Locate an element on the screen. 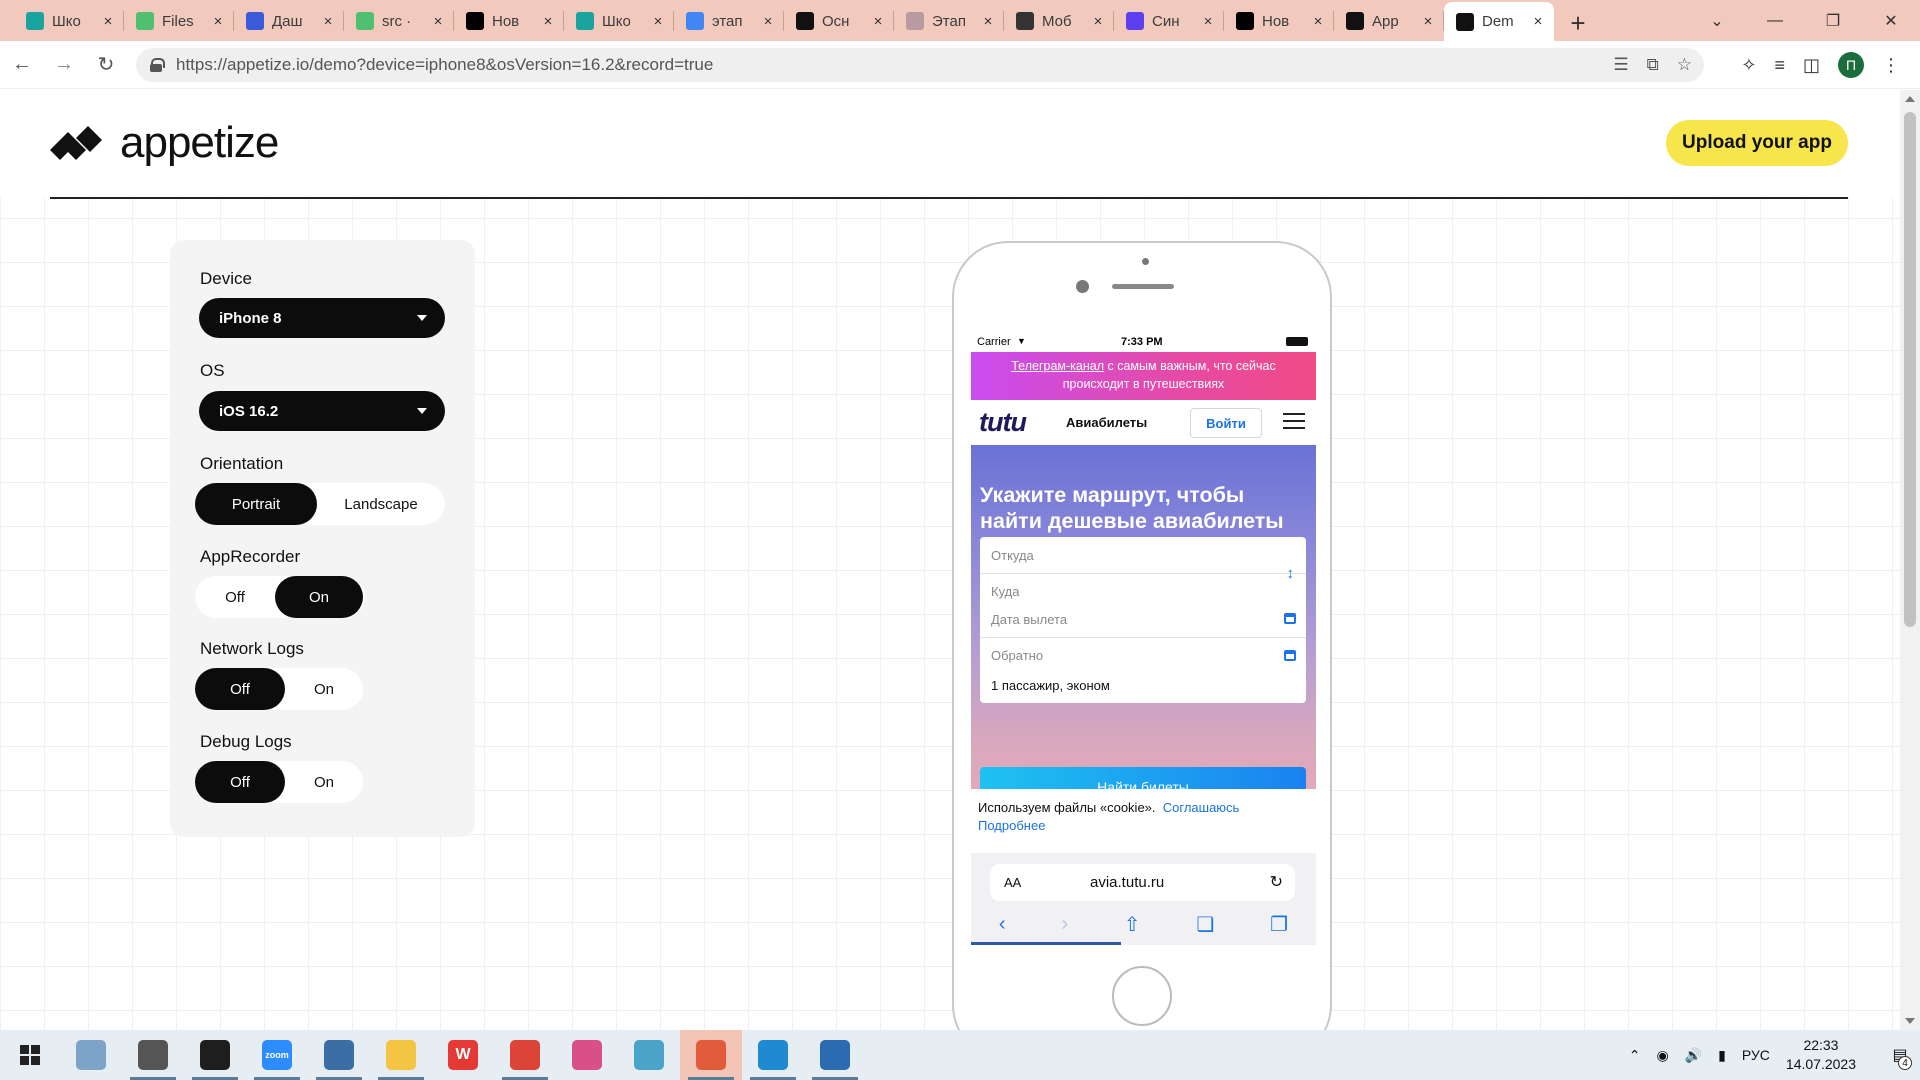 This screenshot has width=1920, height=1080. browser-tab: Син × is located at coordinates (1169, 21).